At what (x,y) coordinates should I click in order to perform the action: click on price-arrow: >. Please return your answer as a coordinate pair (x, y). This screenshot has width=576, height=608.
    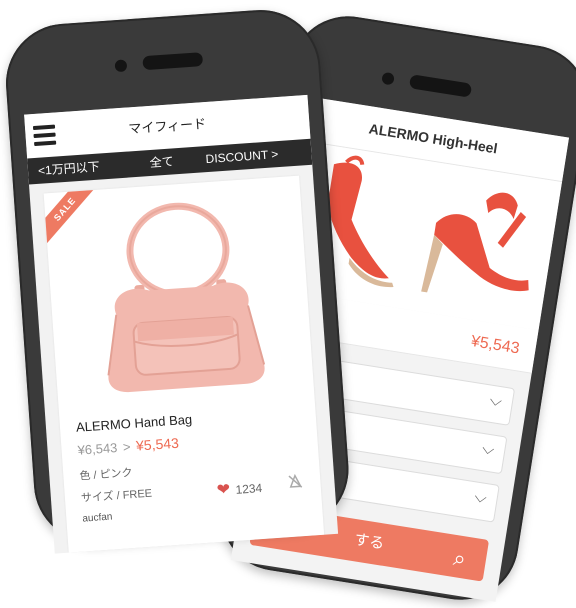
    Looking at the image, I should click on (127, 447).